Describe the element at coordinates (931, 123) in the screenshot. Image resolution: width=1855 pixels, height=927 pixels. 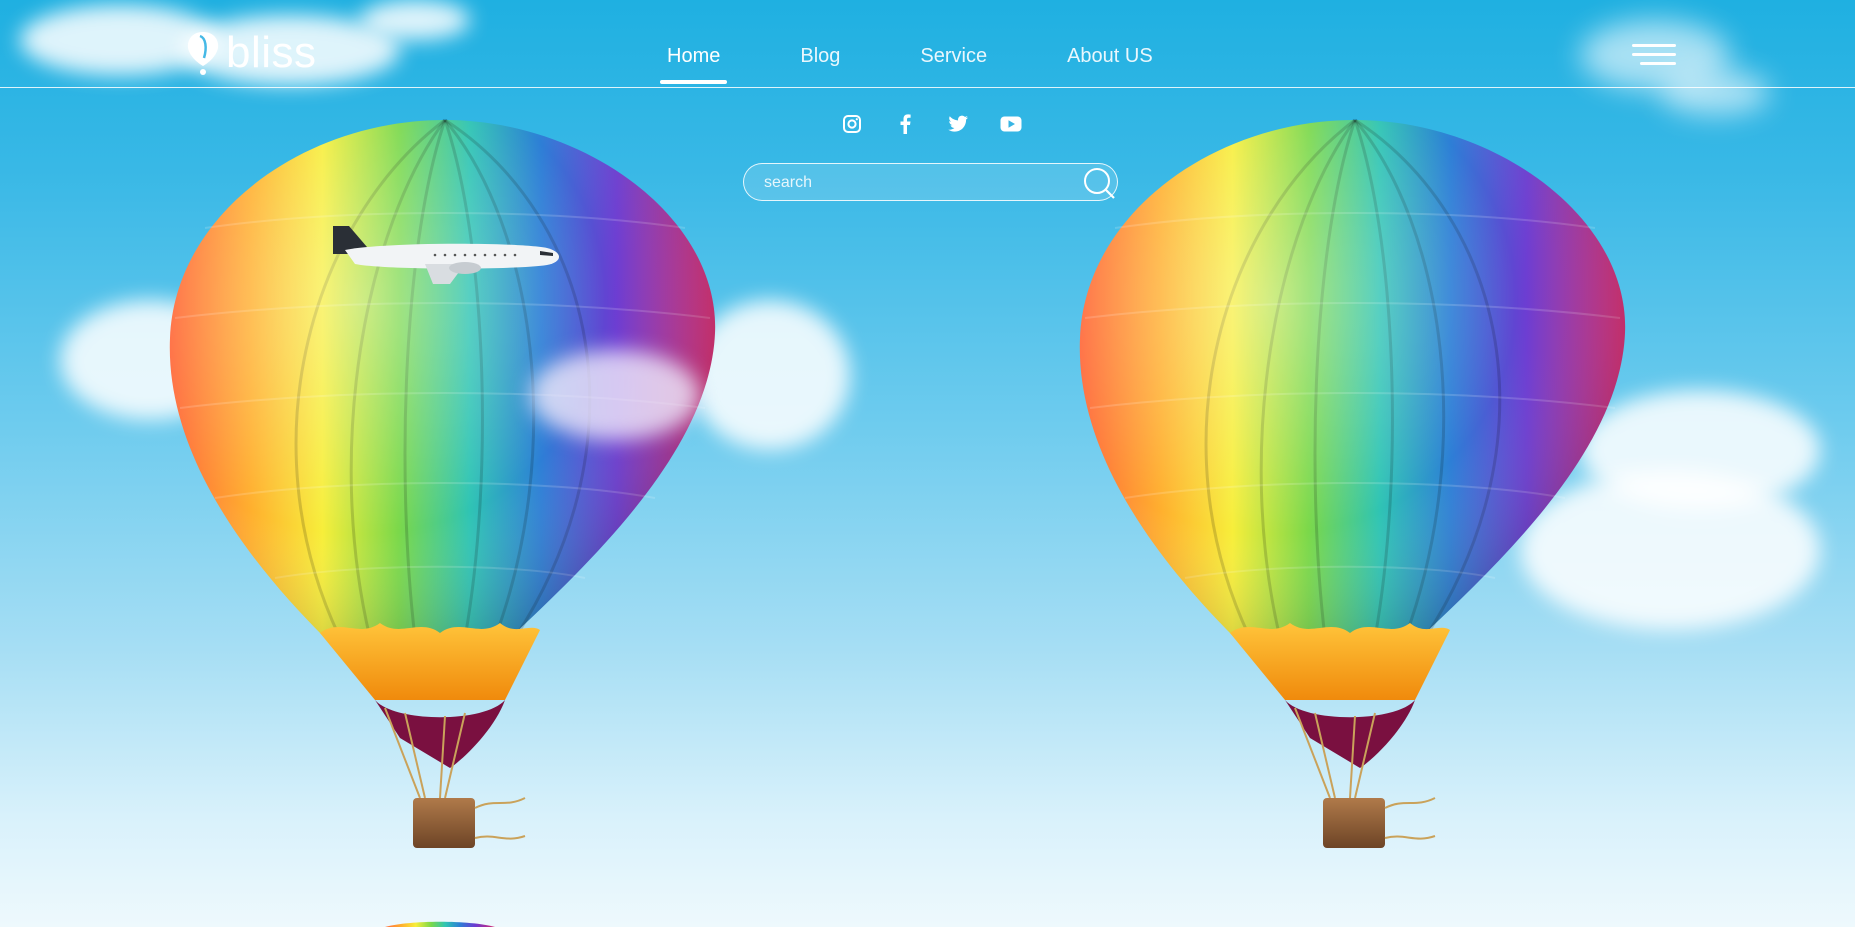
I see `social-links` at that location.